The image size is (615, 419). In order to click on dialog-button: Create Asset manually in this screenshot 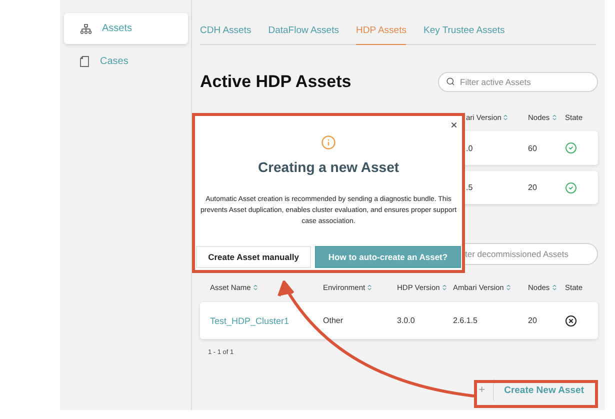, I will do `click(253, 257)`.